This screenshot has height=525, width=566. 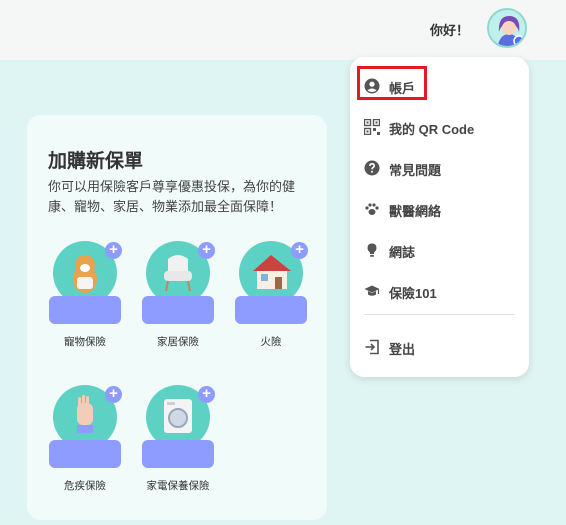 What do you see at coordinates (402, 349) in the screenshot?
I see `menu-item-label: 登出` at bounding box center [402, 349].